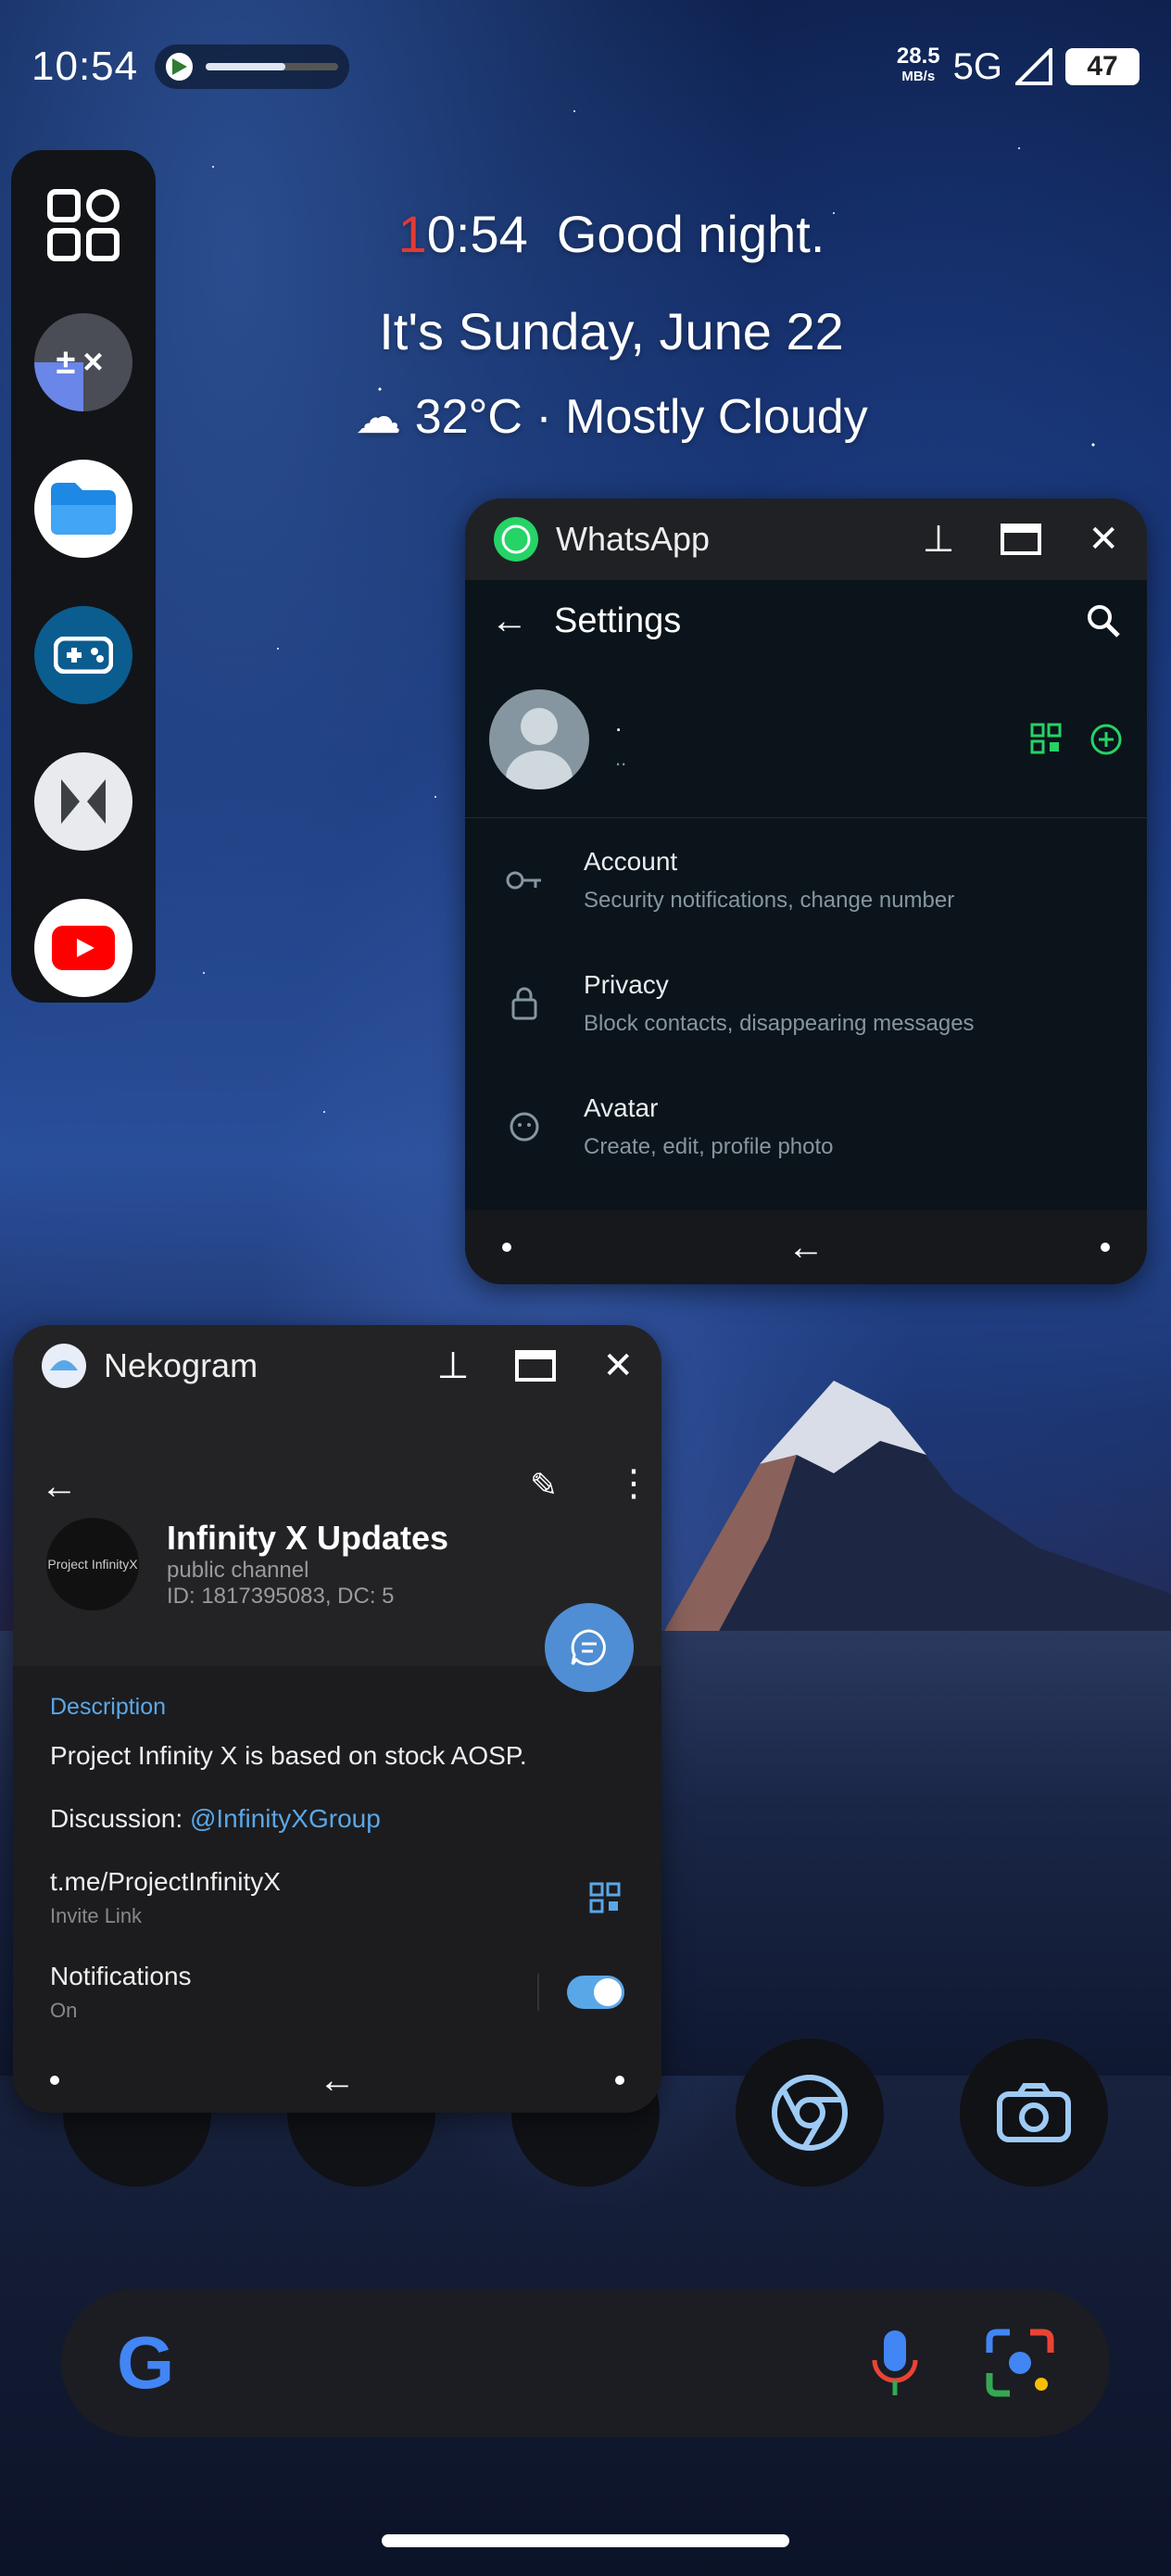 The height and width of the screenshot is (2576, 1171). Describe the element at coordinates (83, 655) in the screenshot. I see `game-controller-icon` at that location.